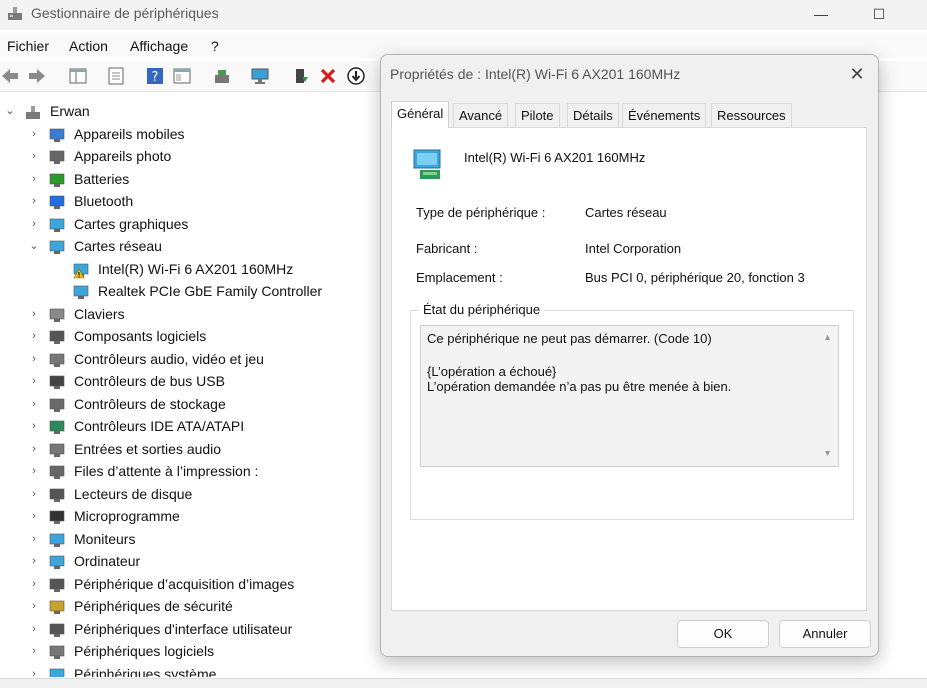 The image size is (927, 688). Describe the element at coordinates (481, 115) in the screenshot. I see `tab-advanced: Avancé` at that location.